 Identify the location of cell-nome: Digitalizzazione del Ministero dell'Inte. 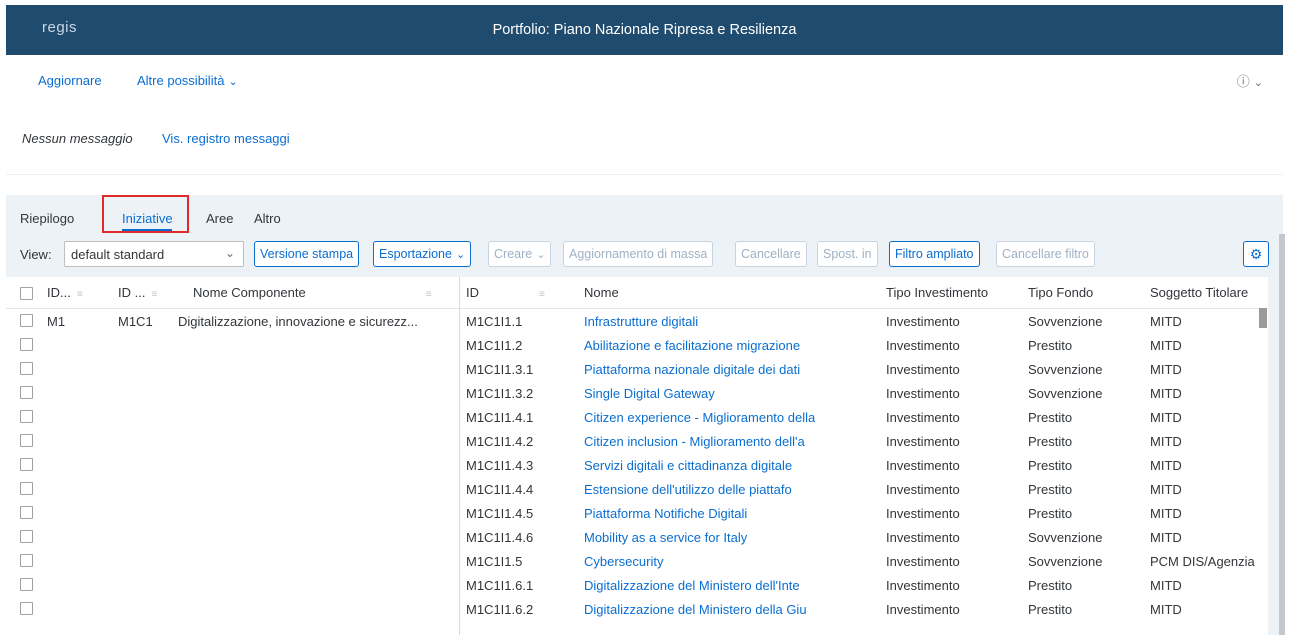
(729, 585).